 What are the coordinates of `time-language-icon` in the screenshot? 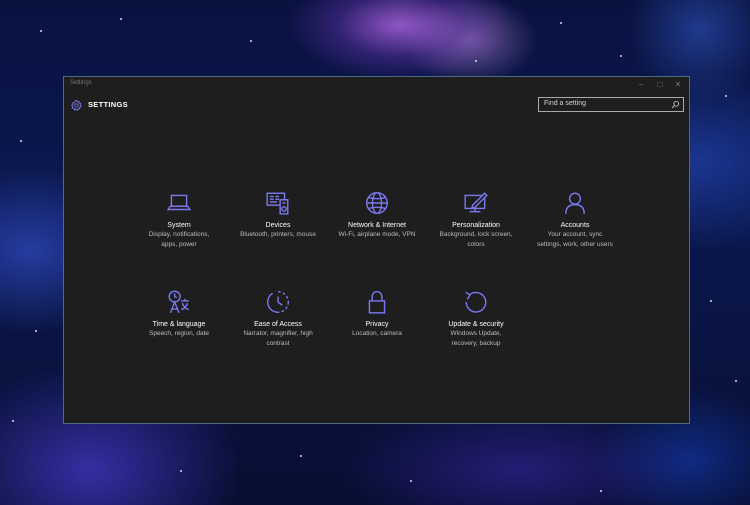 It's located at (178, 302).